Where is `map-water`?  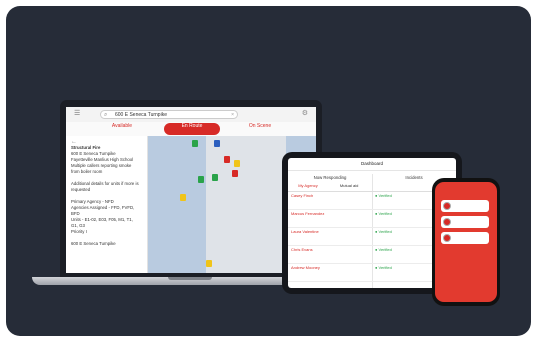 map-water is located at coordinates (177, 204).